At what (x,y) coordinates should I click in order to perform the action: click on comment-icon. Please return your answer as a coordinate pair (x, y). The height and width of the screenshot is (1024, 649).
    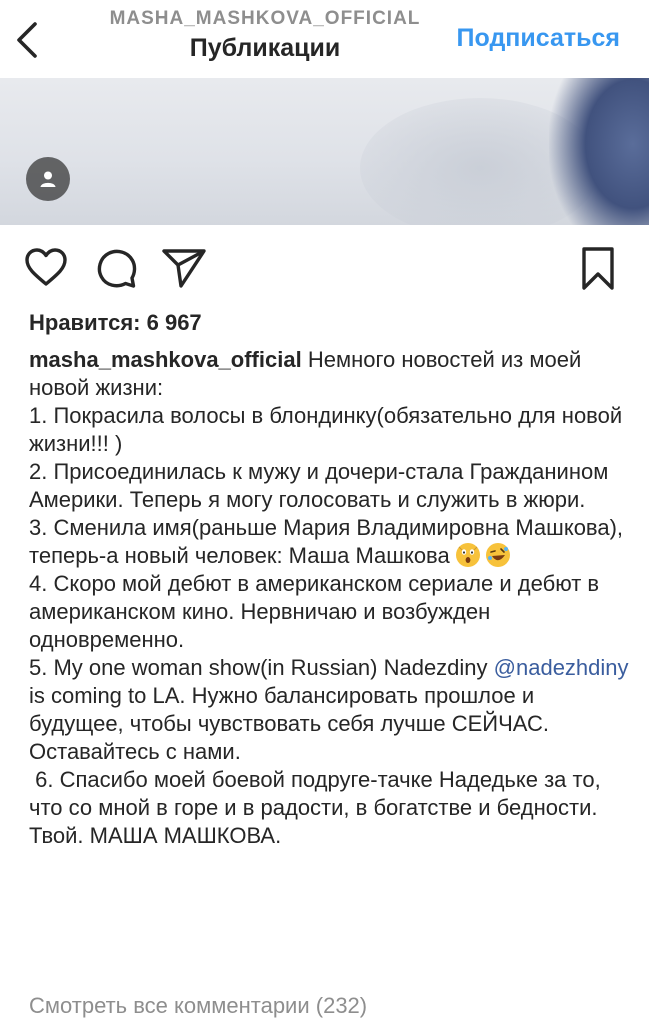
    Looking at the image, I should click on (117, 268).